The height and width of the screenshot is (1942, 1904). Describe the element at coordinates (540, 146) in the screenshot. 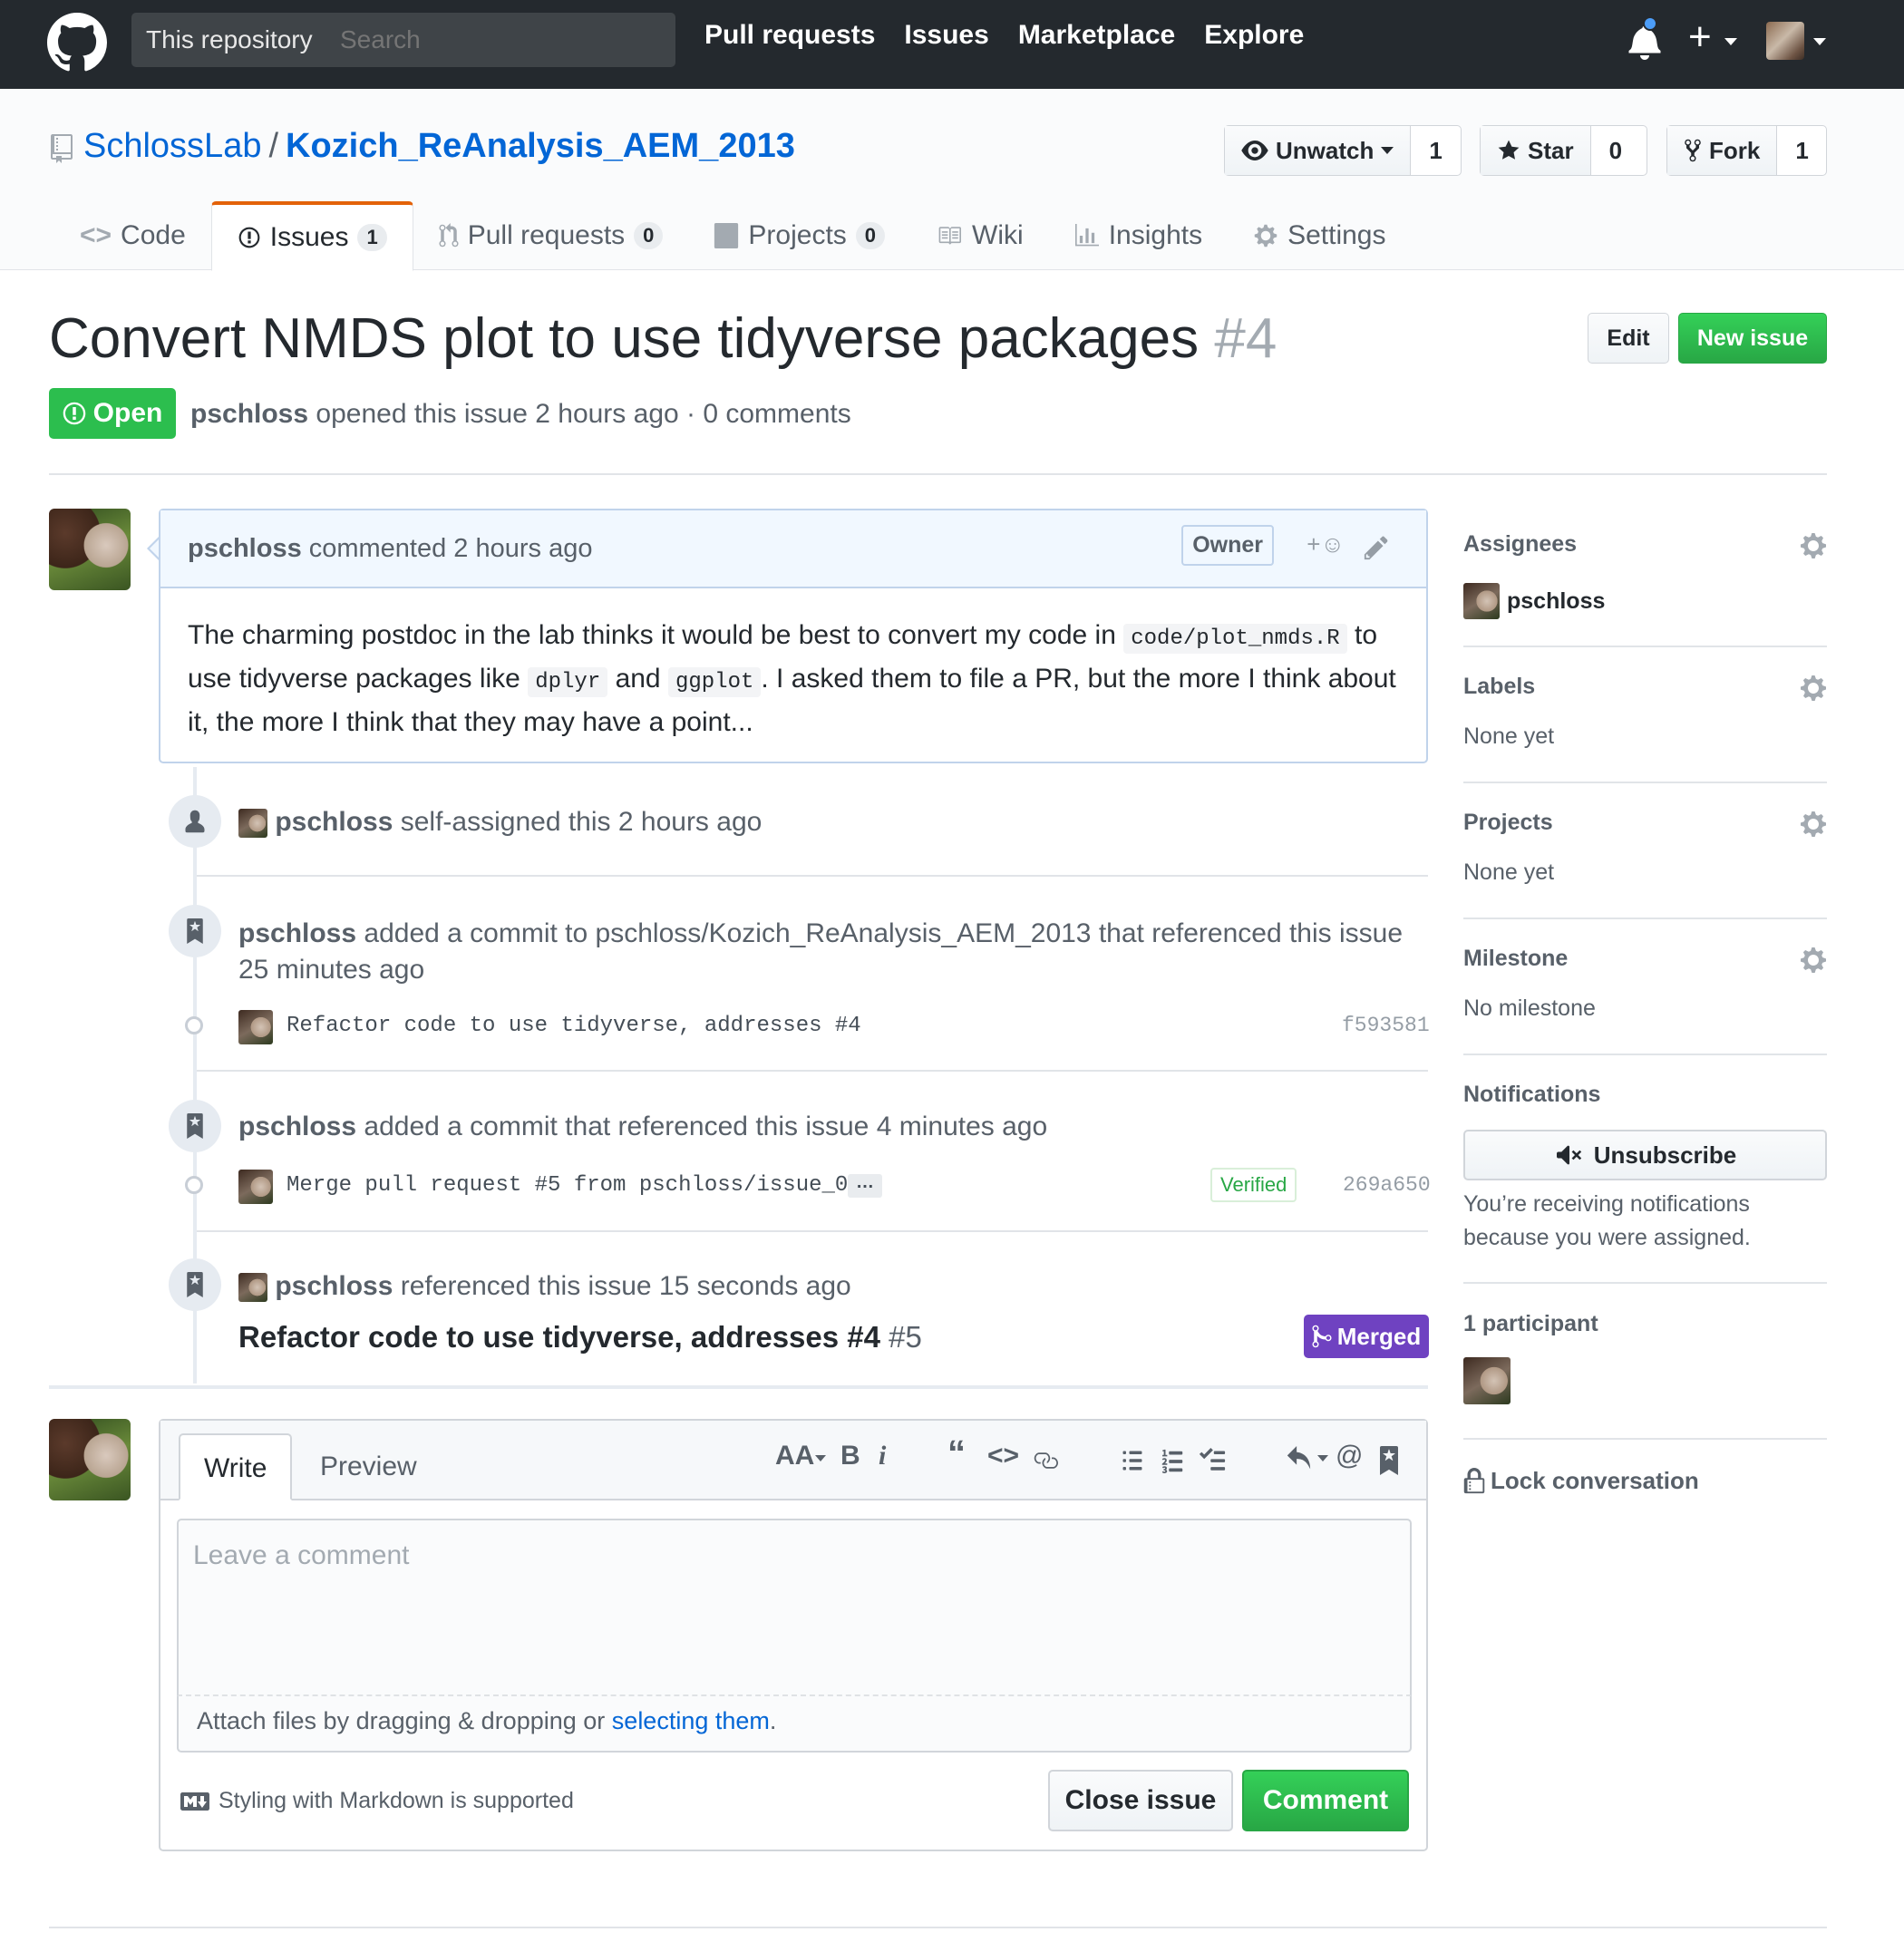

I see `repo-name-link: Kozich_ReAnalysis_AEM_2013` at that location.